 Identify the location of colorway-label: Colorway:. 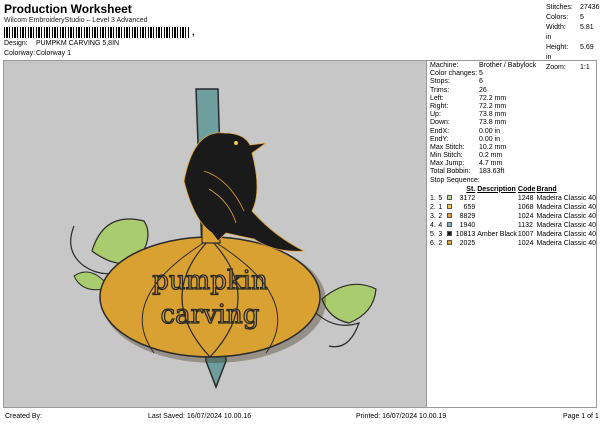
(20, 53).